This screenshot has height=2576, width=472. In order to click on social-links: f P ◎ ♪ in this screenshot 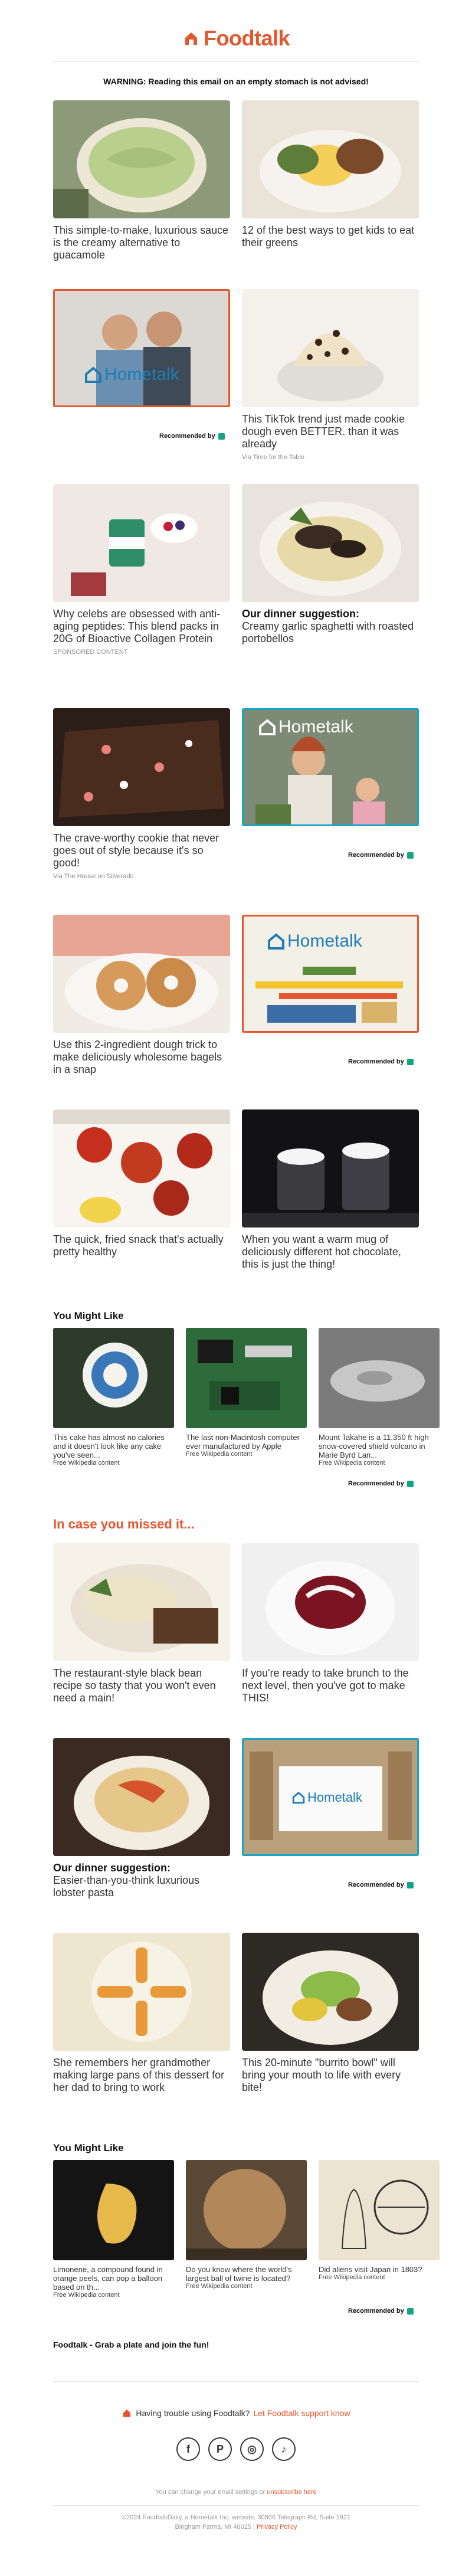, I will do `click(236, 2449)`.